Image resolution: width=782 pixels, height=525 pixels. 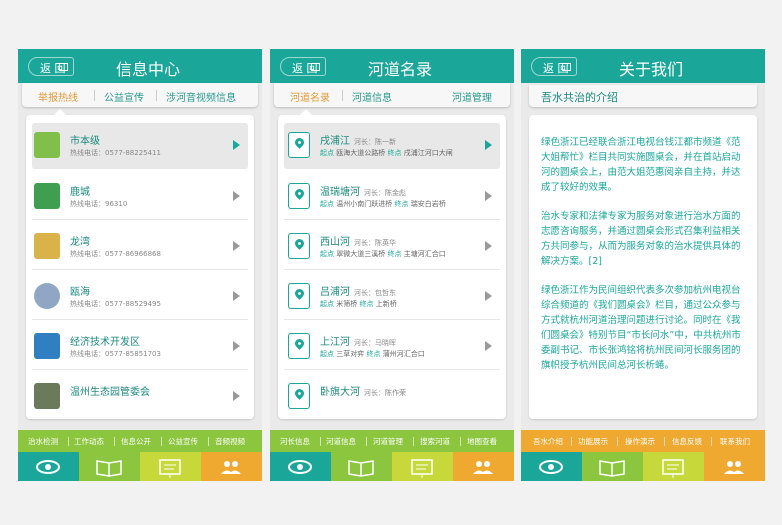 I want to click on list-item: 上江河 河长：马晓晖 起点 三草对弈 终点 蒲州河汇合口, so click(x=392, y=347).